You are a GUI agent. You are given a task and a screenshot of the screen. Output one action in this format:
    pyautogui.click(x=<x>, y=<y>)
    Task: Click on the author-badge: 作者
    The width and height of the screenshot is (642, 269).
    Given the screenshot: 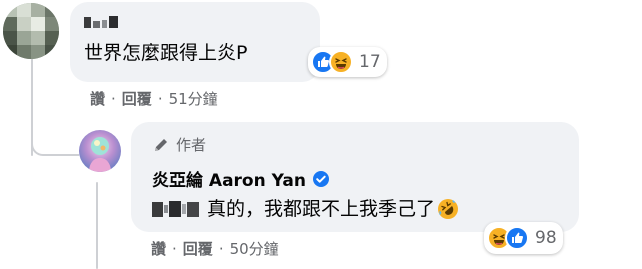 What is the action you would take?
    pyautogui.click(x=179, y=144)
    